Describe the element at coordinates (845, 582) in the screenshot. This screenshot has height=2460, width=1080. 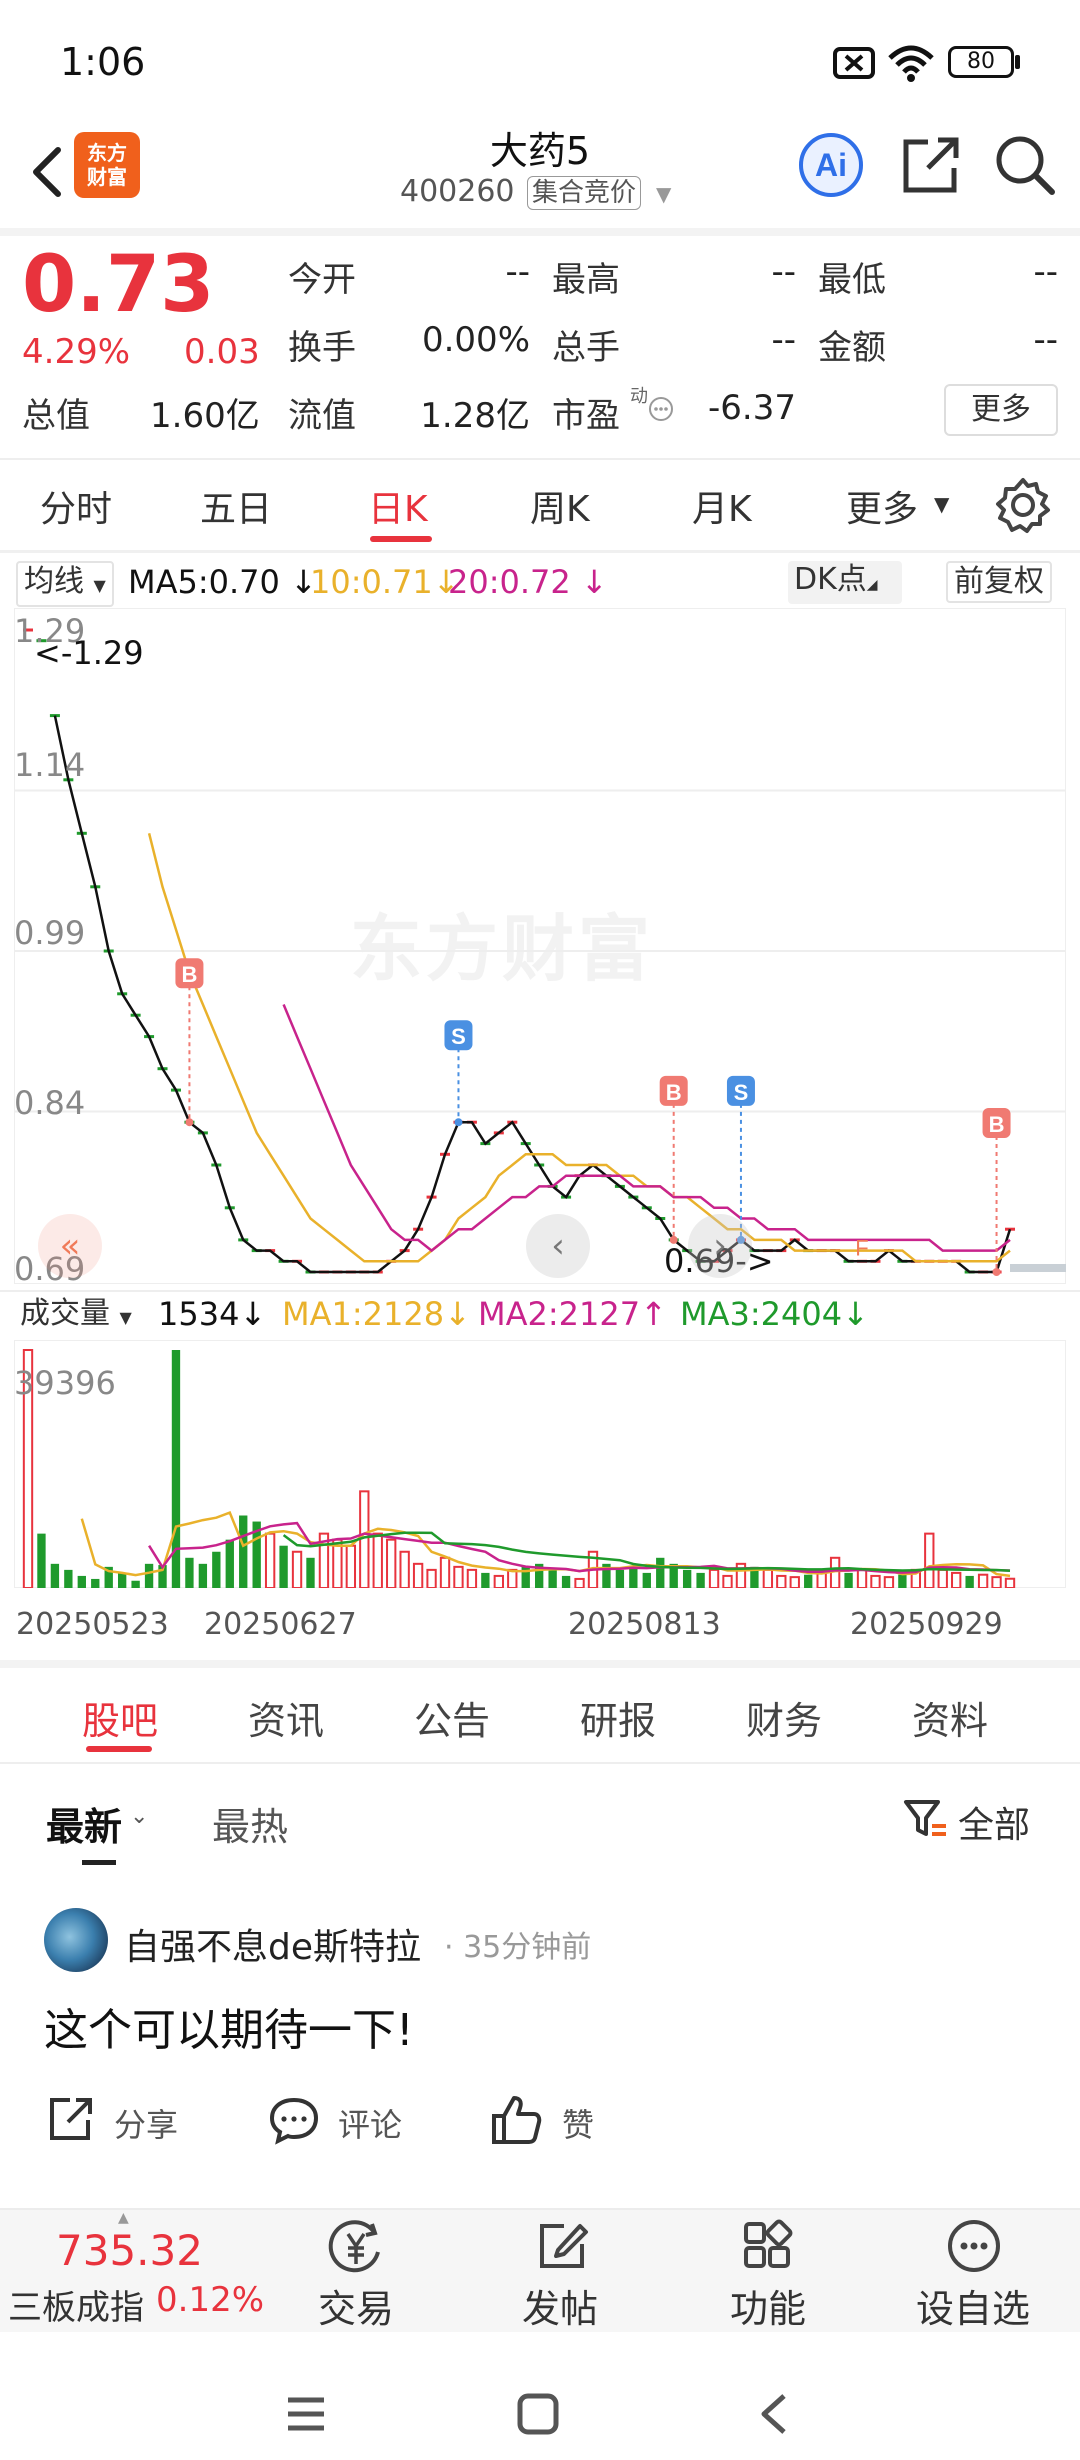
I see `dk-point-button: DK点◢` at that location.